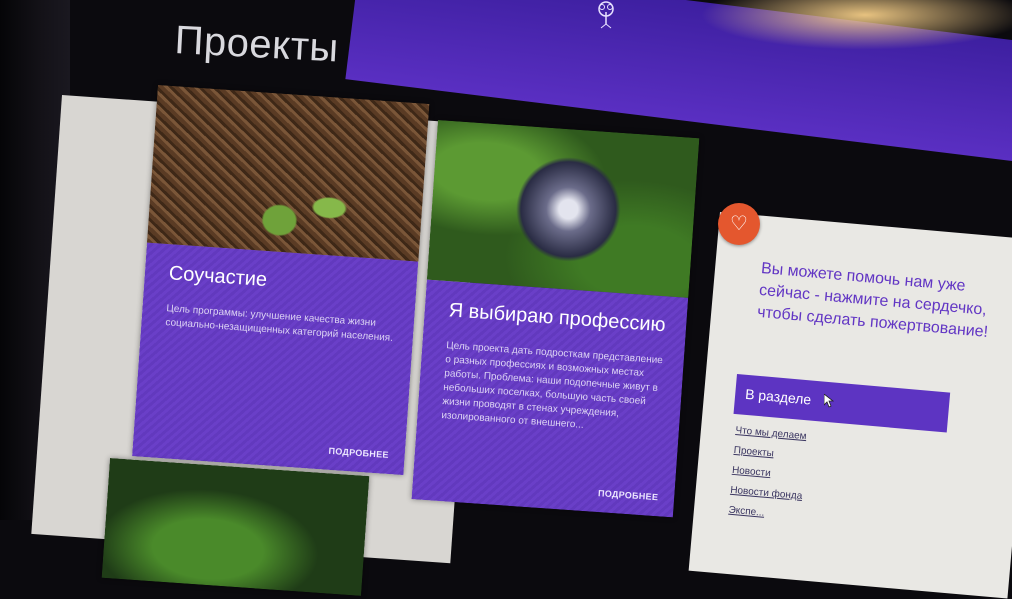 This screenshot has width=1012, height=599. Describe the element at coordinates (606, 15) in the screenshot. I see `tree-logo-icon` at that location.